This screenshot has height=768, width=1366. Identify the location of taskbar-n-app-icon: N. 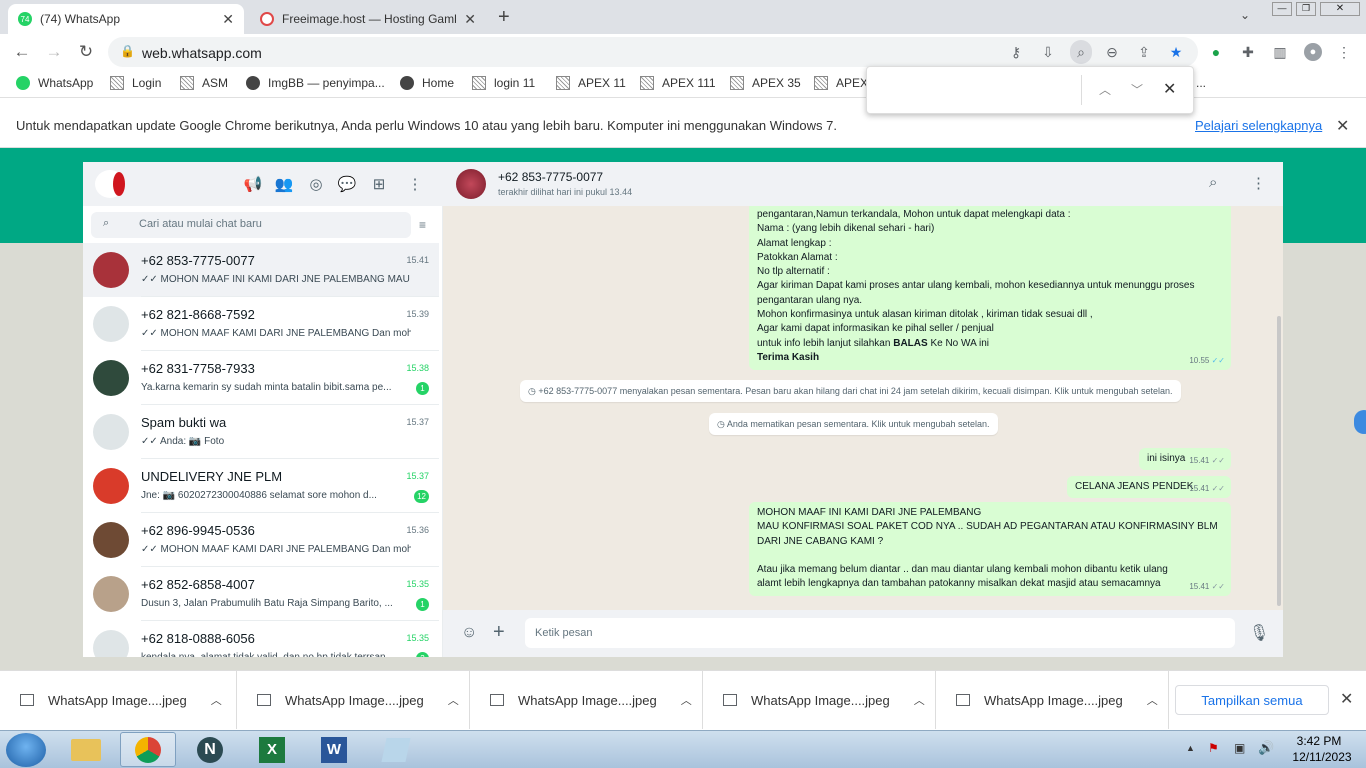
(210, 749).